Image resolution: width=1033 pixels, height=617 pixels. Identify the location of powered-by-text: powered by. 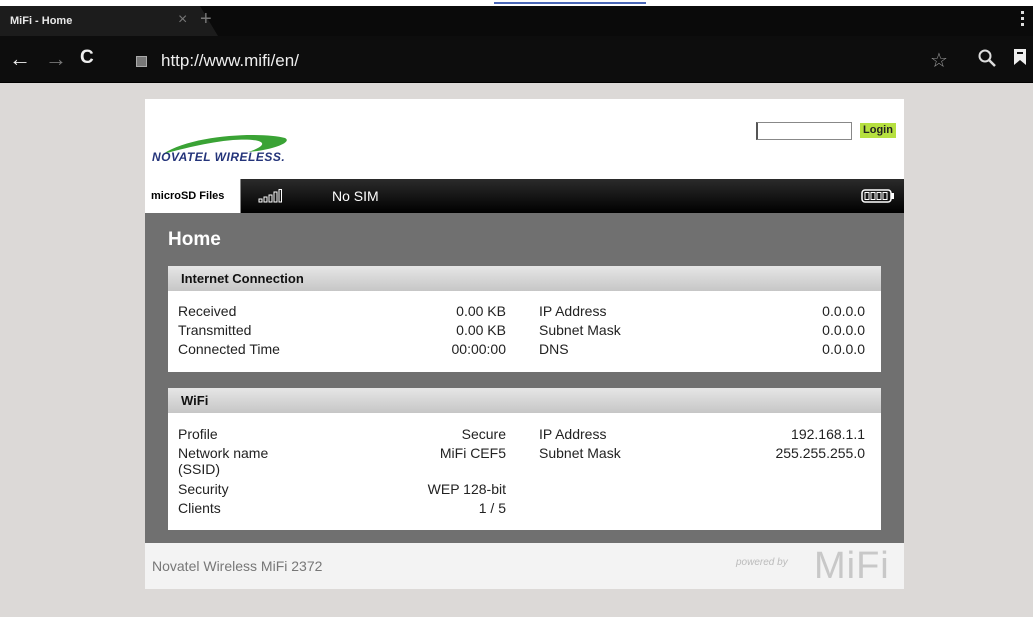
(762, 562).